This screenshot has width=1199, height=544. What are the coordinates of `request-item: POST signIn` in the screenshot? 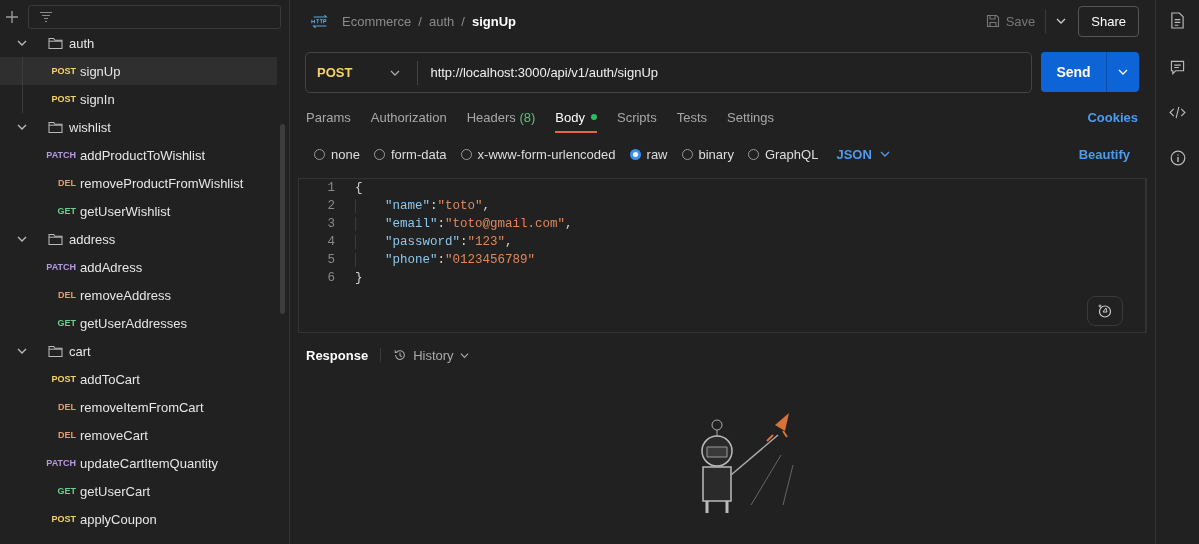 It's located at (138, 99).